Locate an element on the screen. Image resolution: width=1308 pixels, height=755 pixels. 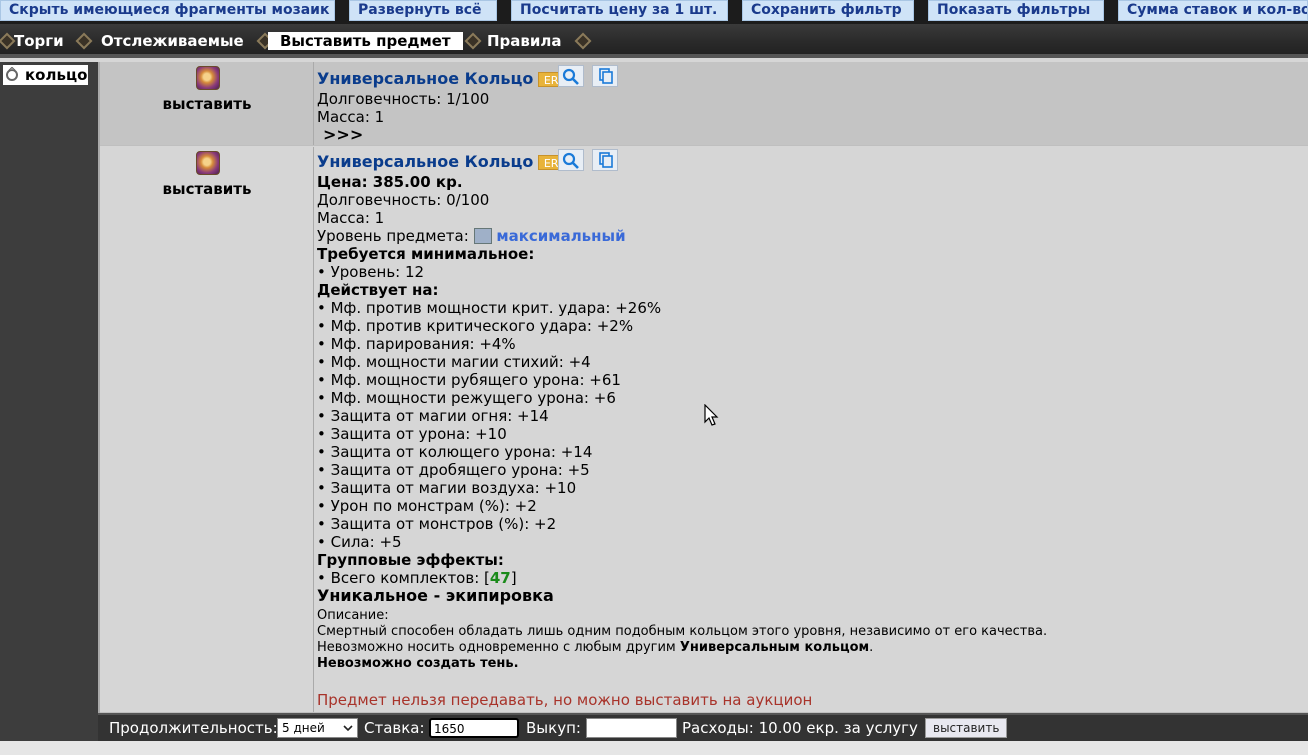
nav-item-trades: Торги is located at coordinates (39, 41).